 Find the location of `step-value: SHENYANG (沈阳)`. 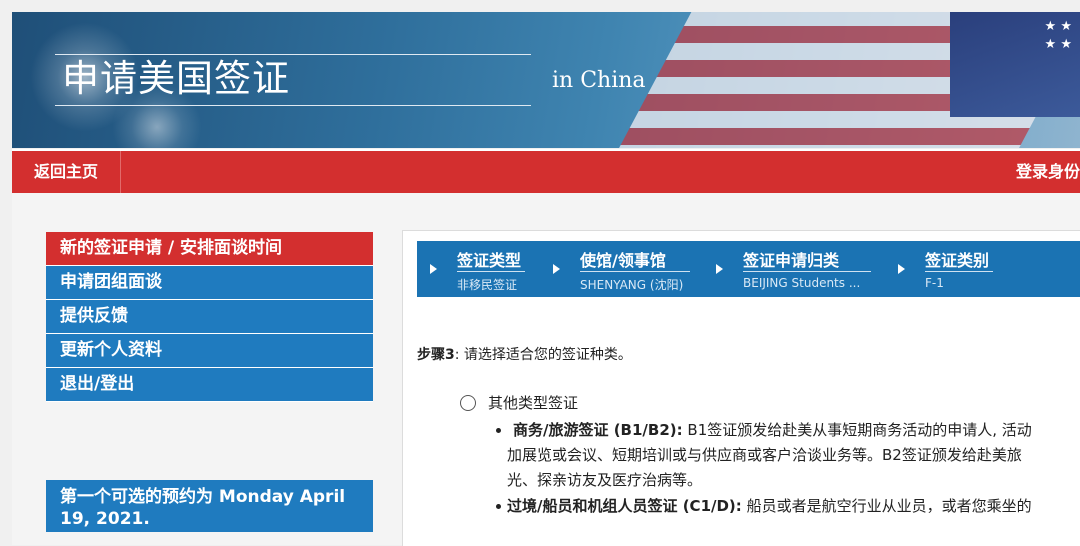

step-value: SHENYANG (沈阳) is located at coordinates (632, 285).